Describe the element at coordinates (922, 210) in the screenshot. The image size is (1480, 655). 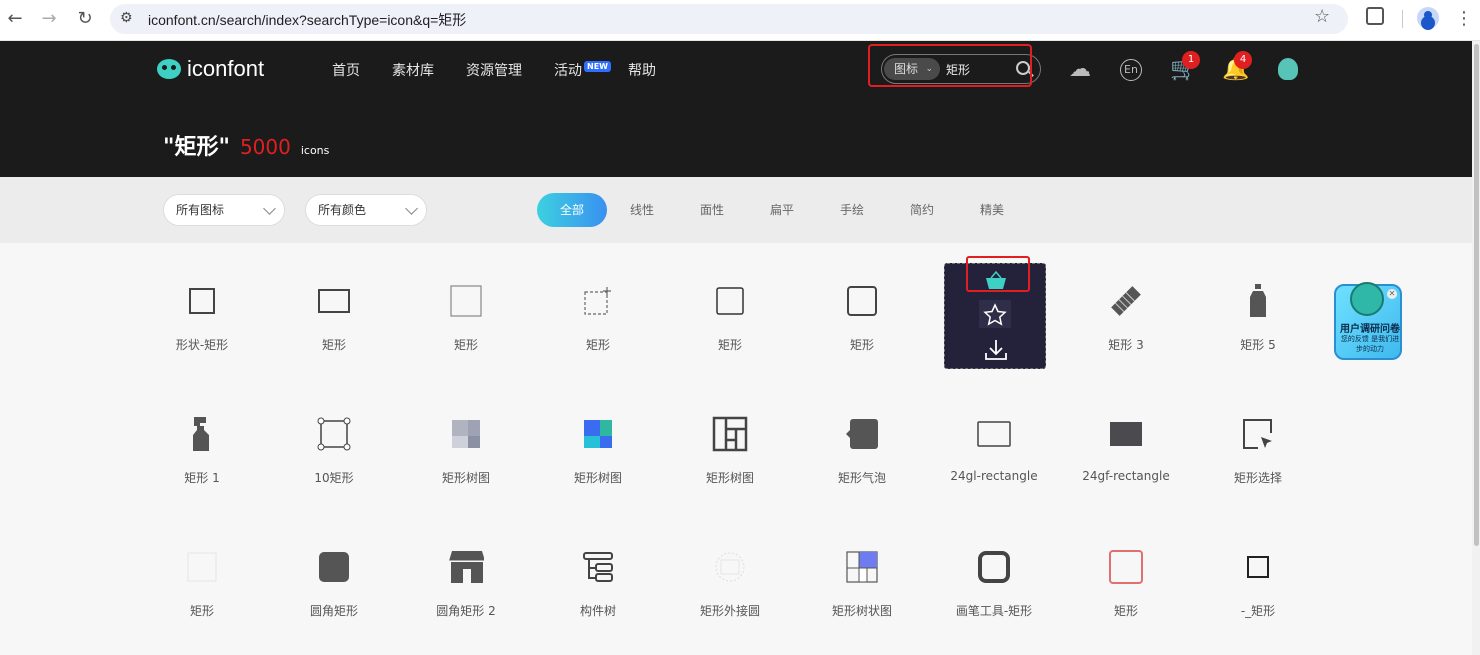
I see `tab-simple: 简约` at that location.